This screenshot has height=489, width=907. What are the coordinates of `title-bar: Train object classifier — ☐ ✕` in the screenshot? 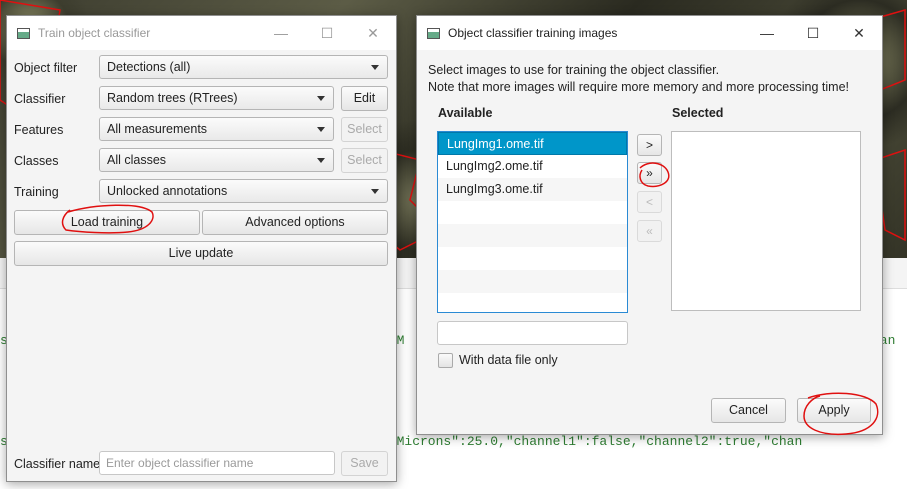 It's located at (201, 33).